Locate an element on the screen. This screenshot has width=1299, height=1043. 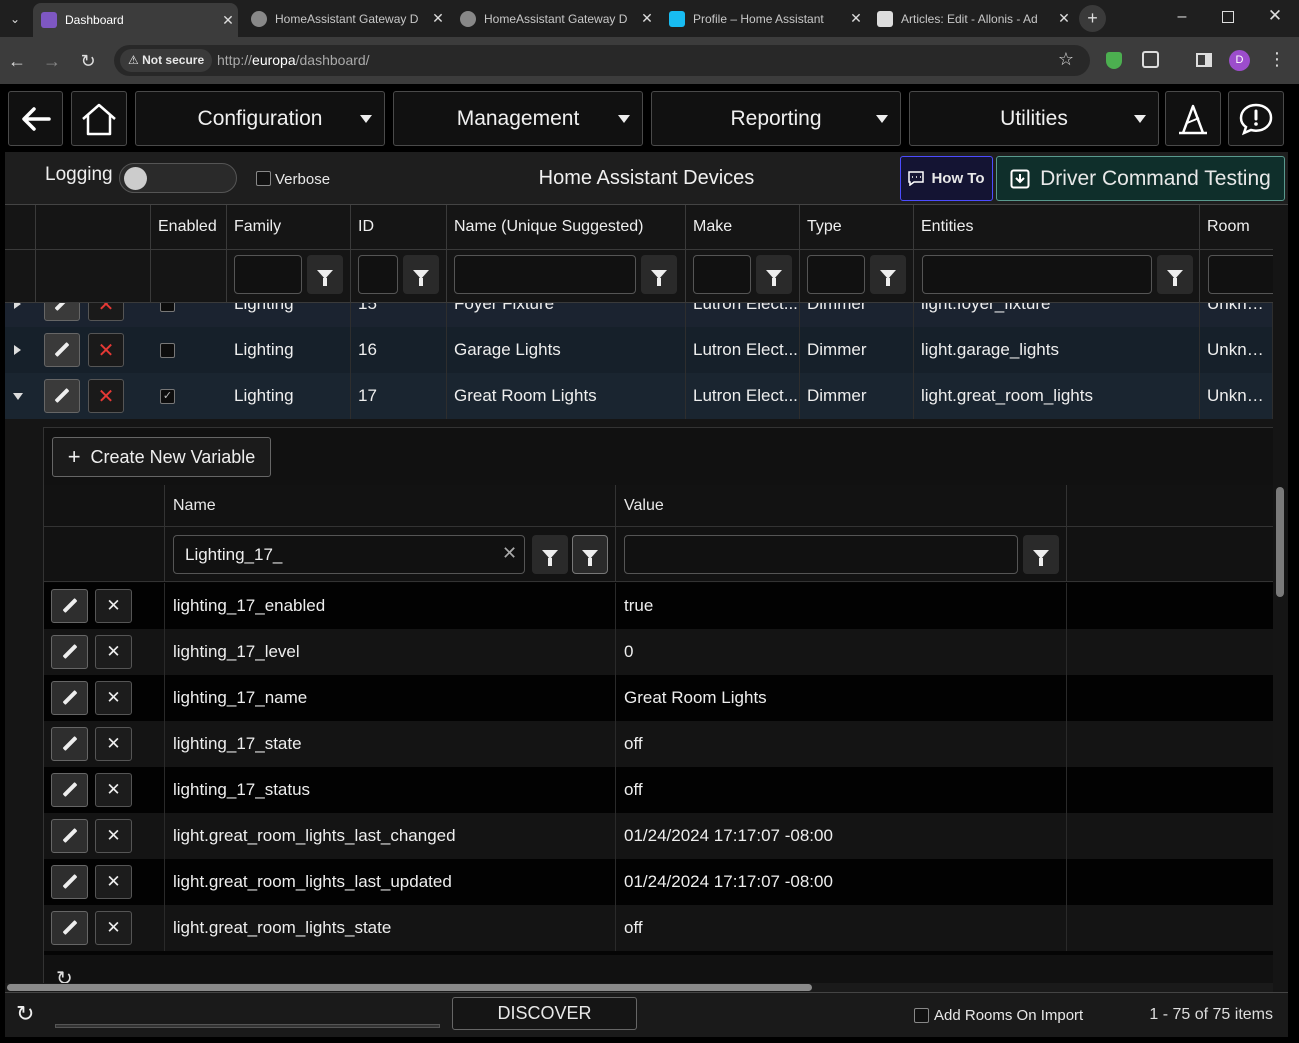
make-filter-input is located at coordinates (722, 274).